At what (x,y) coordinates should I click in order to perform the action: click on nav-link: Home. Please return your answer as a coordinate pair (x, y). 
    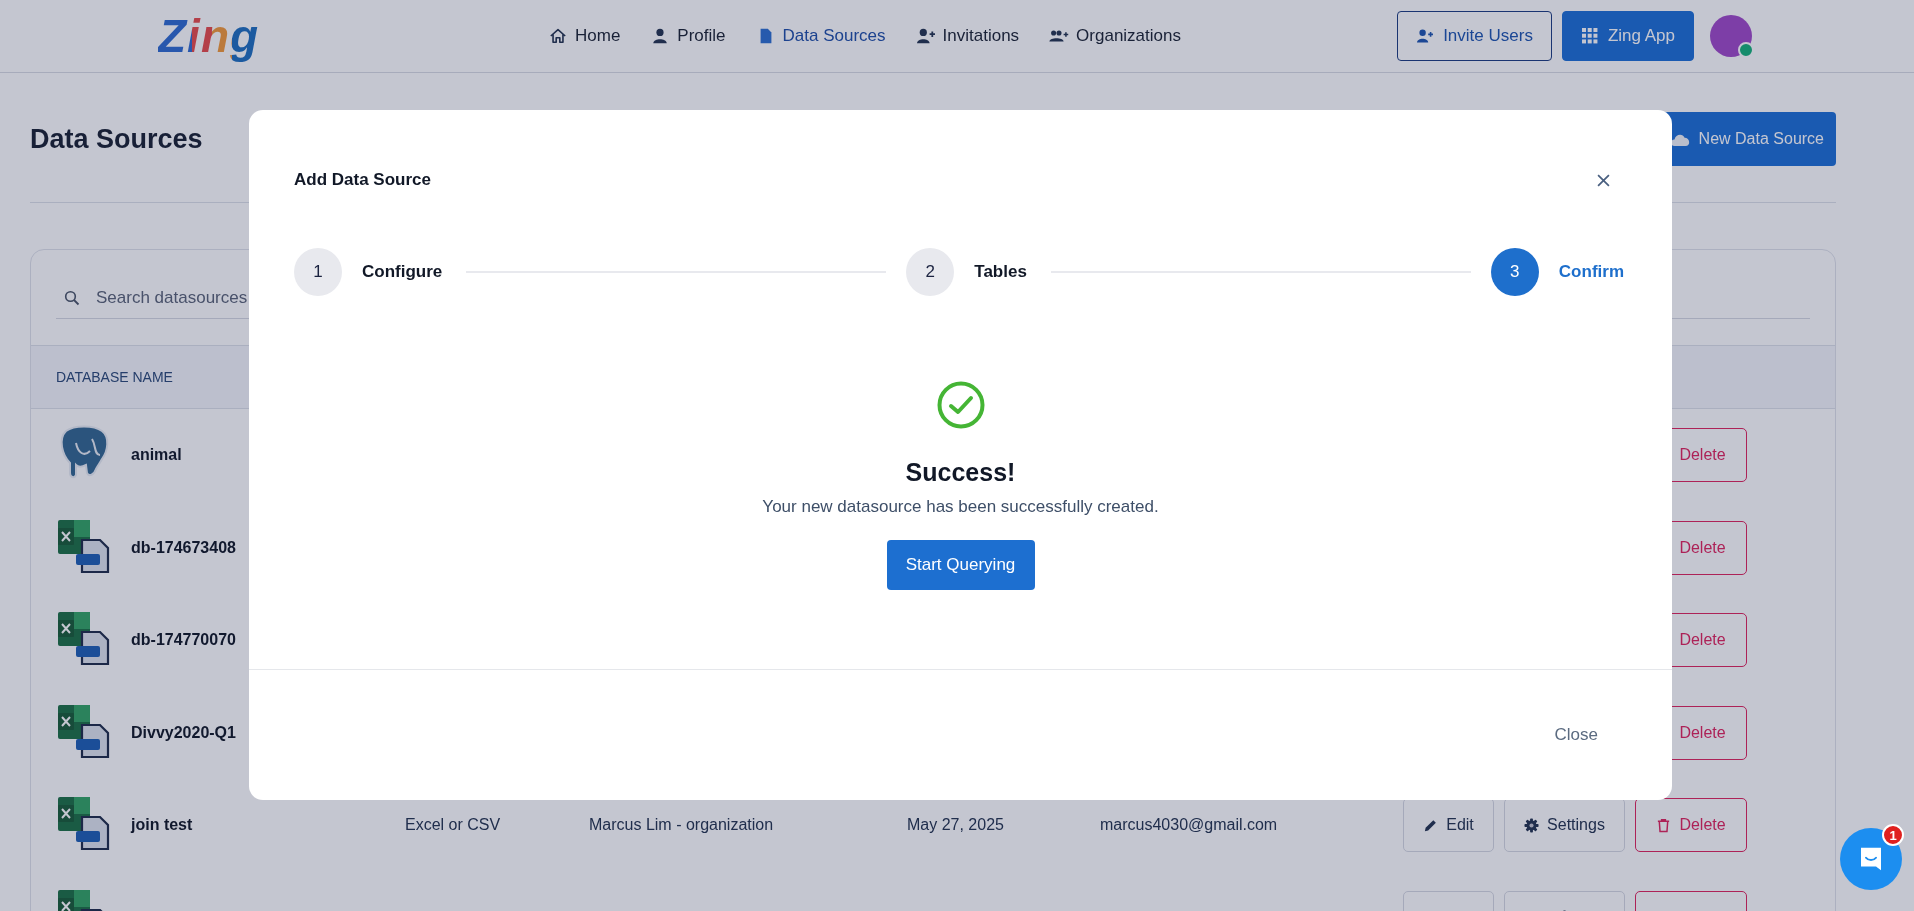
    Looking at the image, I should click on (584, 36).